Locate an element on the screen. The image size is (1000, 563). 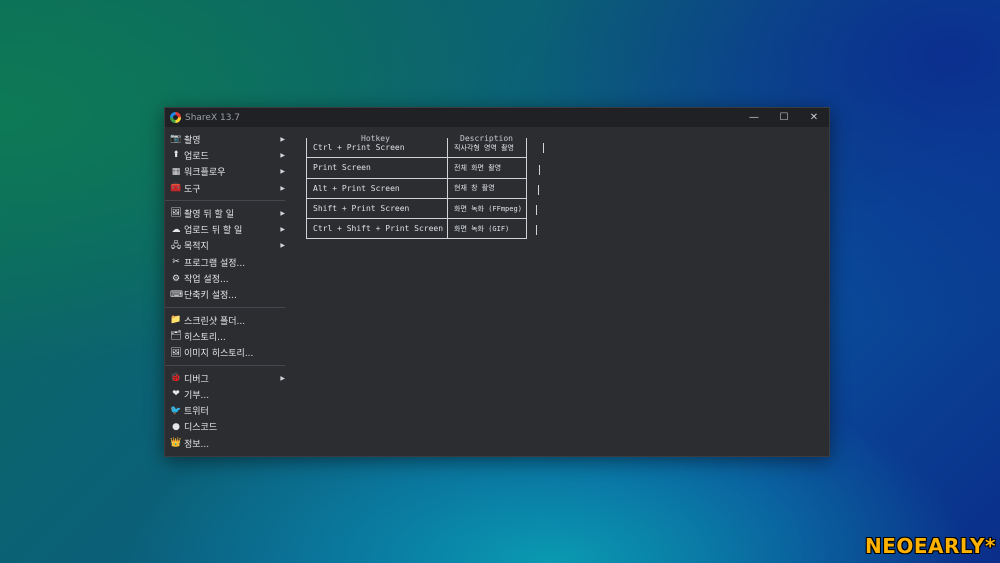
destinations-icon: 🖧 is located at coordinates (176, 245).